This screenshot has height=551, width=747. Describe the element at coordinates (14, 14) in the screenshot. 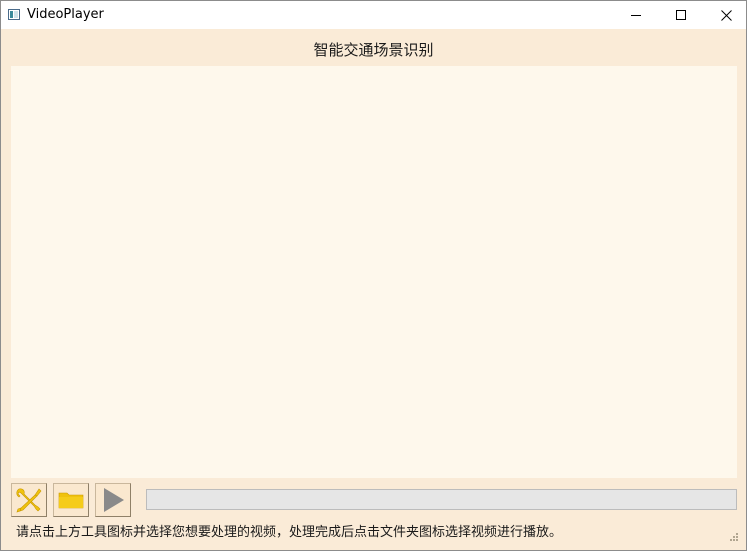

I see `app-icon` at that location.